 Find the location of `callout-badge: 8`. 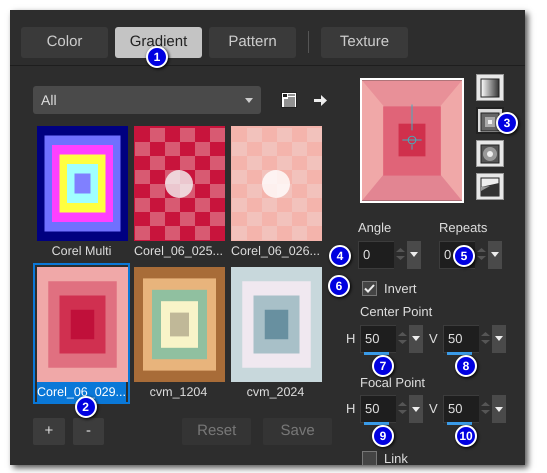

callout-badge: 8 is located at coordinates (466, 365).